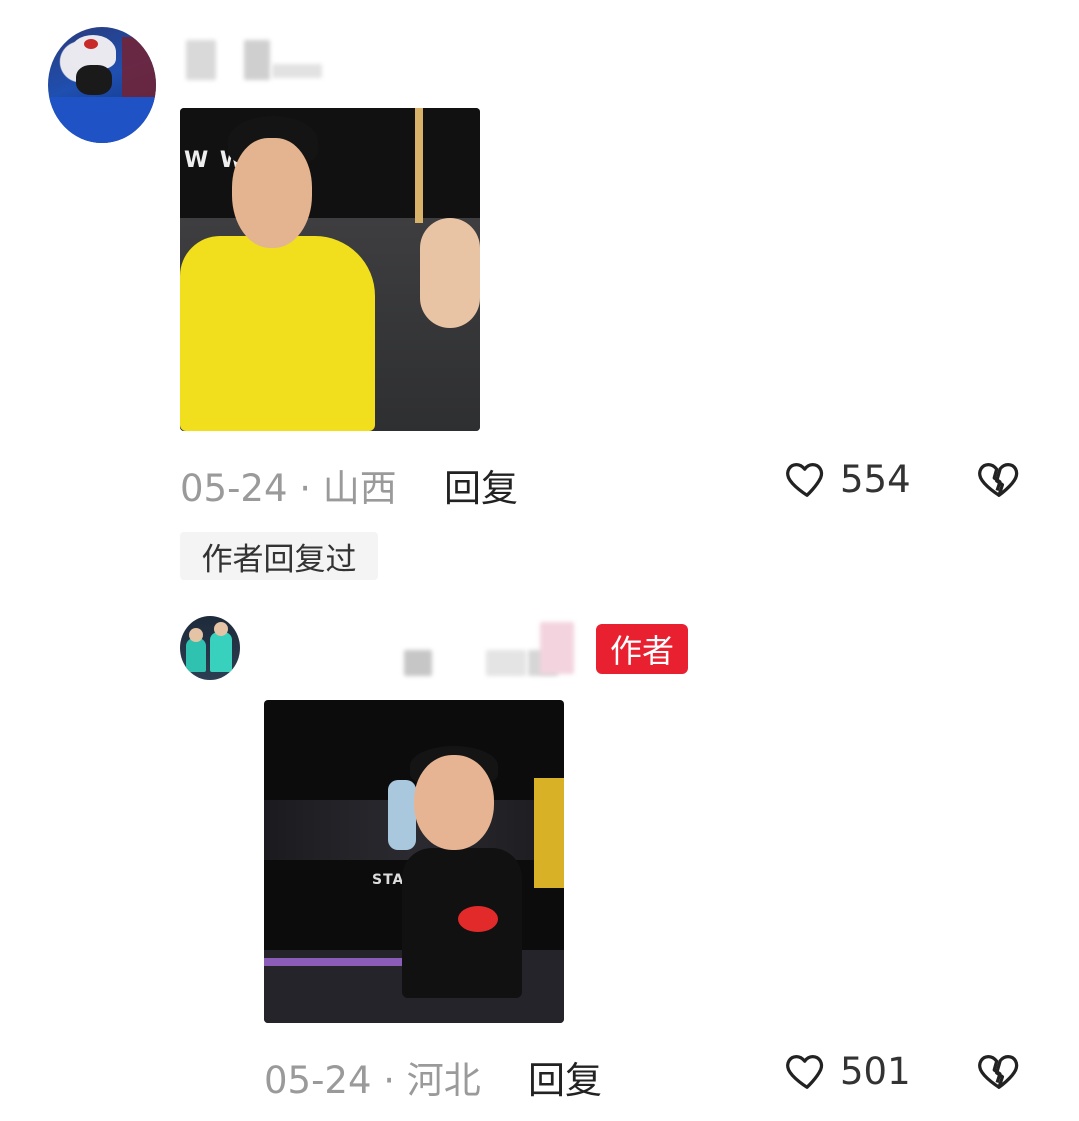 This screenshot has width=1079, height=1121. What do you see at coordinates (279, 556) in the screenshot?
I see `author-replied-tag: 作者回复过` at bounding box center [279, 556].